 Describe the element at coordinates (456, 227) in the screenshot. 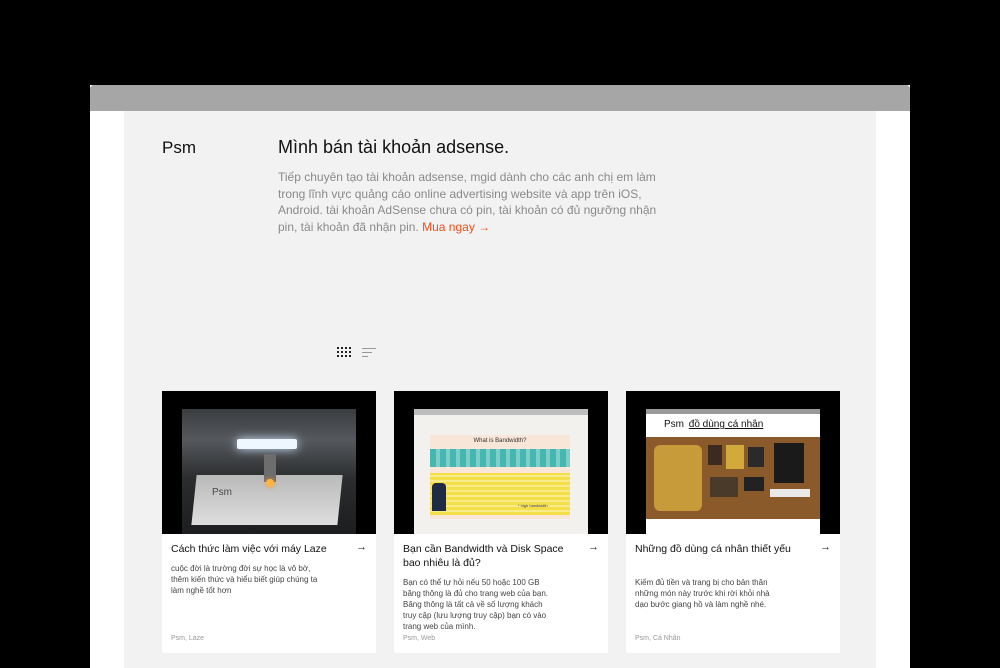

I see `buy-now-link: Mua ngay →` at that location.